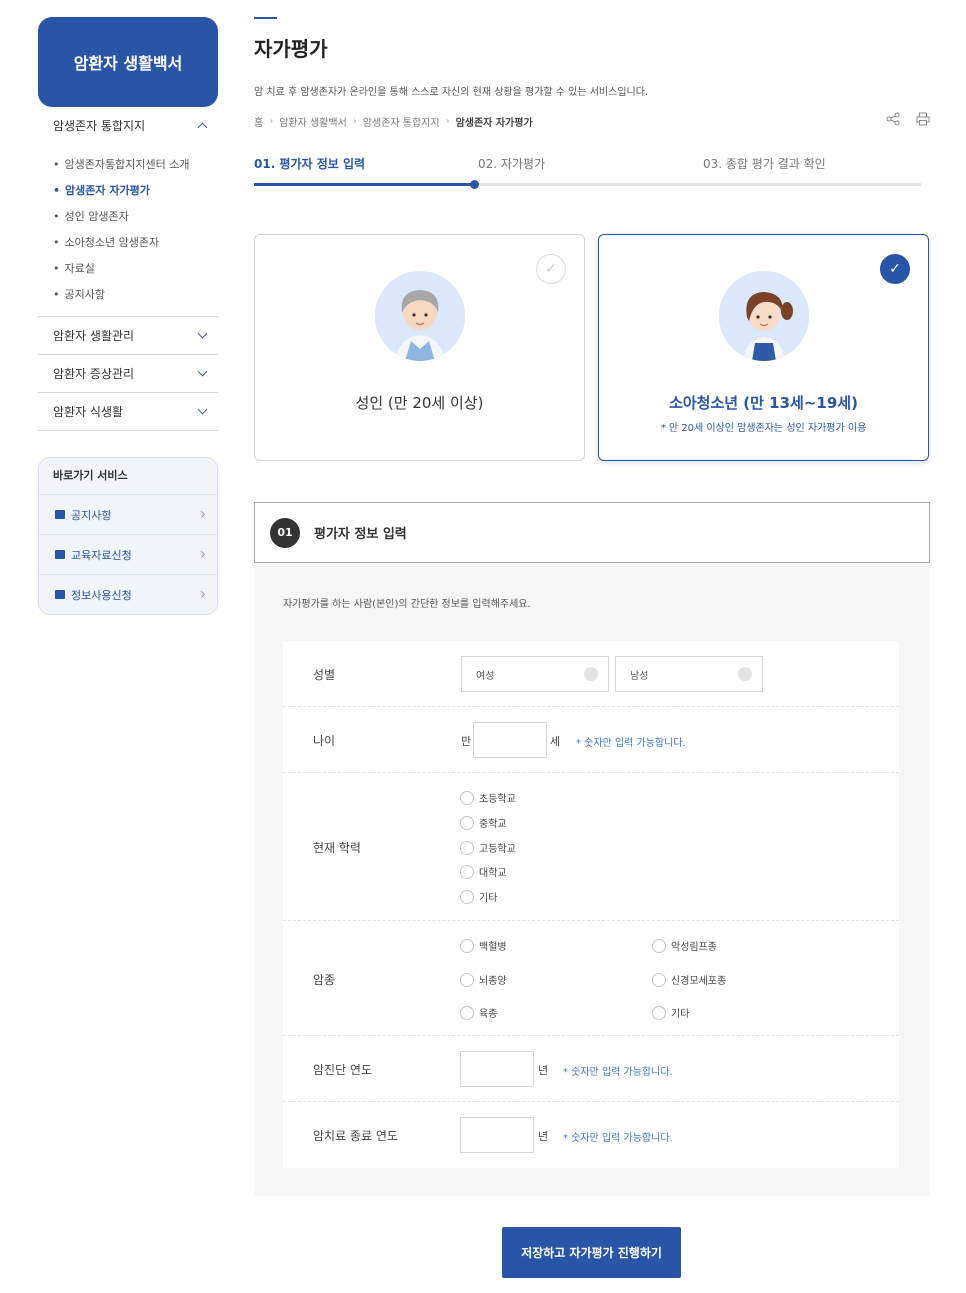 The height and width of the screenshot is (1293, 966). I want to click on submenu-item: 공지사항, so click(135, 295).